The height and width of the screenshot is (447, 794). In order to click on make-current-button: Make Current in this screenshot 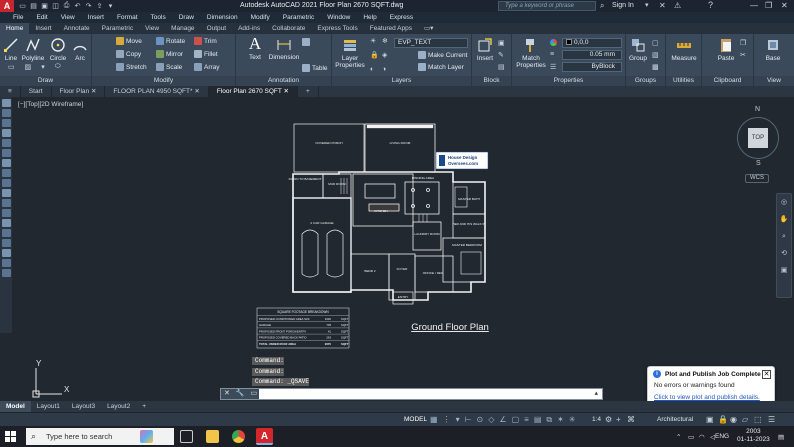, I will do `click(442, 55)`.